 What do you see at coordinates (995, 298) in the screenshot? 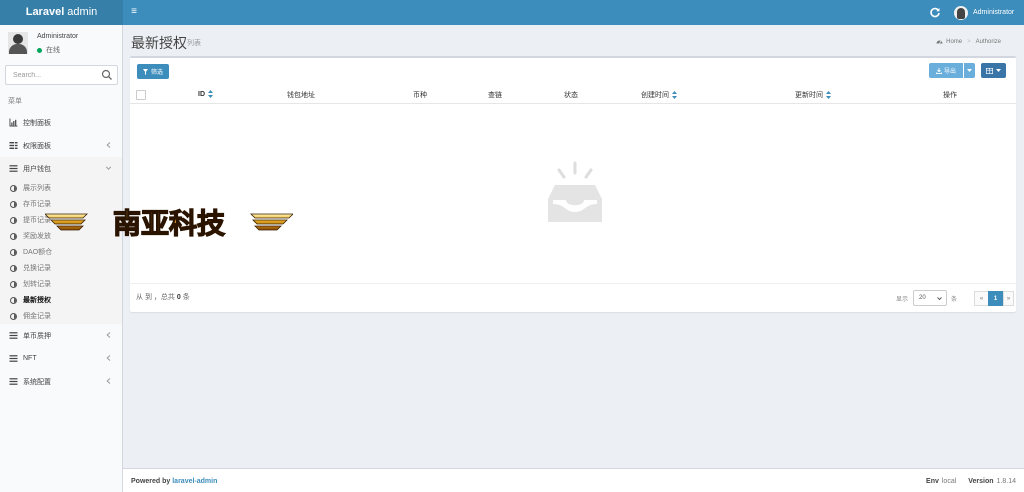
I see `page-number-current: 1` at bounding box center [995, 298].